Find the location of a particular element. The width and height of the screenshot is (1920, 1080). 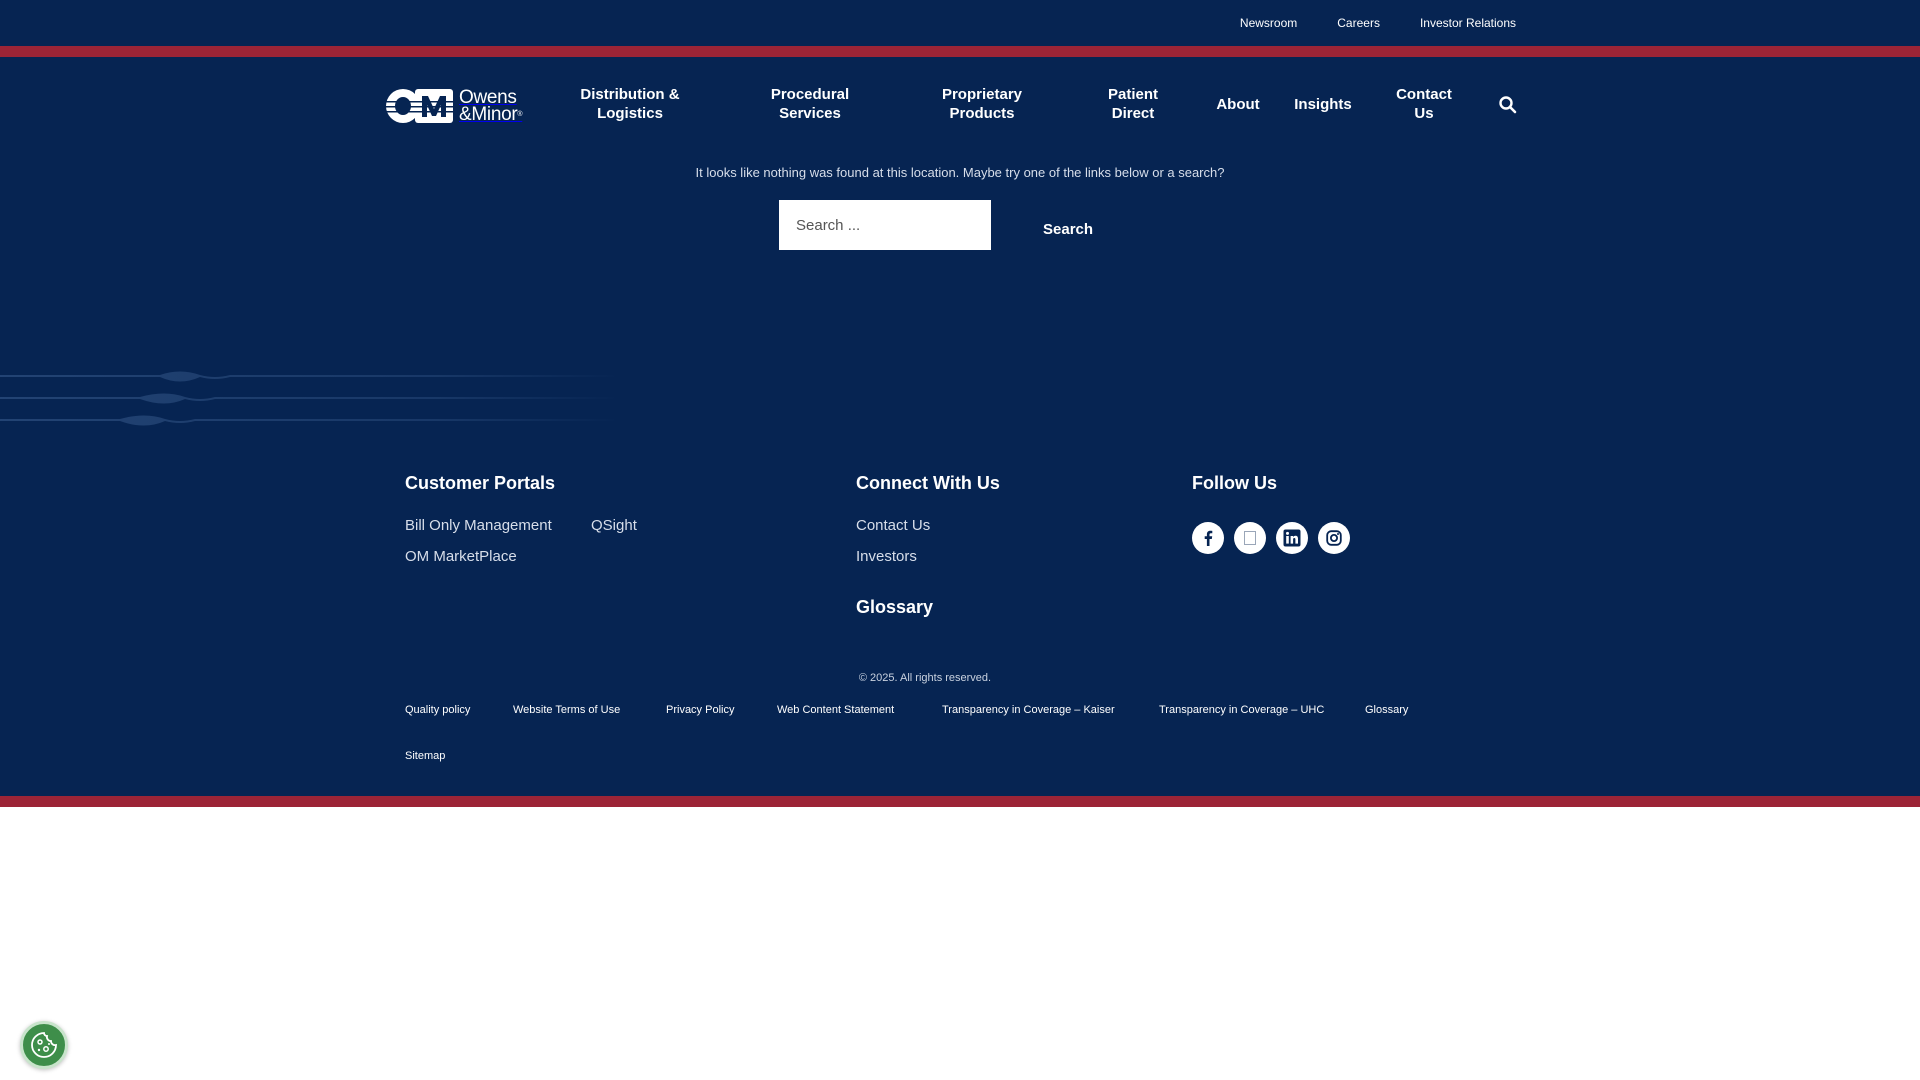

copyright: © 2025. All rights reserved. is located at coordinates (925, 678).